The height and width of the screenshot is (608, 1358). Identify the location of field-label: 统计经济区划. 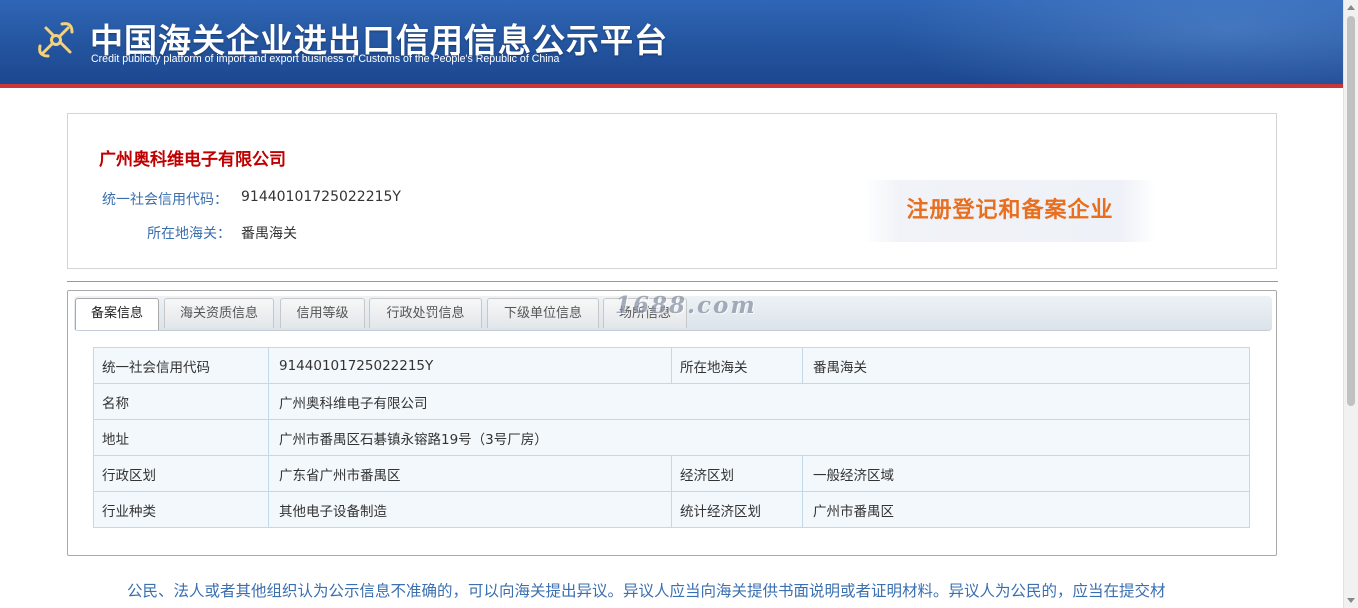
(737, 509).